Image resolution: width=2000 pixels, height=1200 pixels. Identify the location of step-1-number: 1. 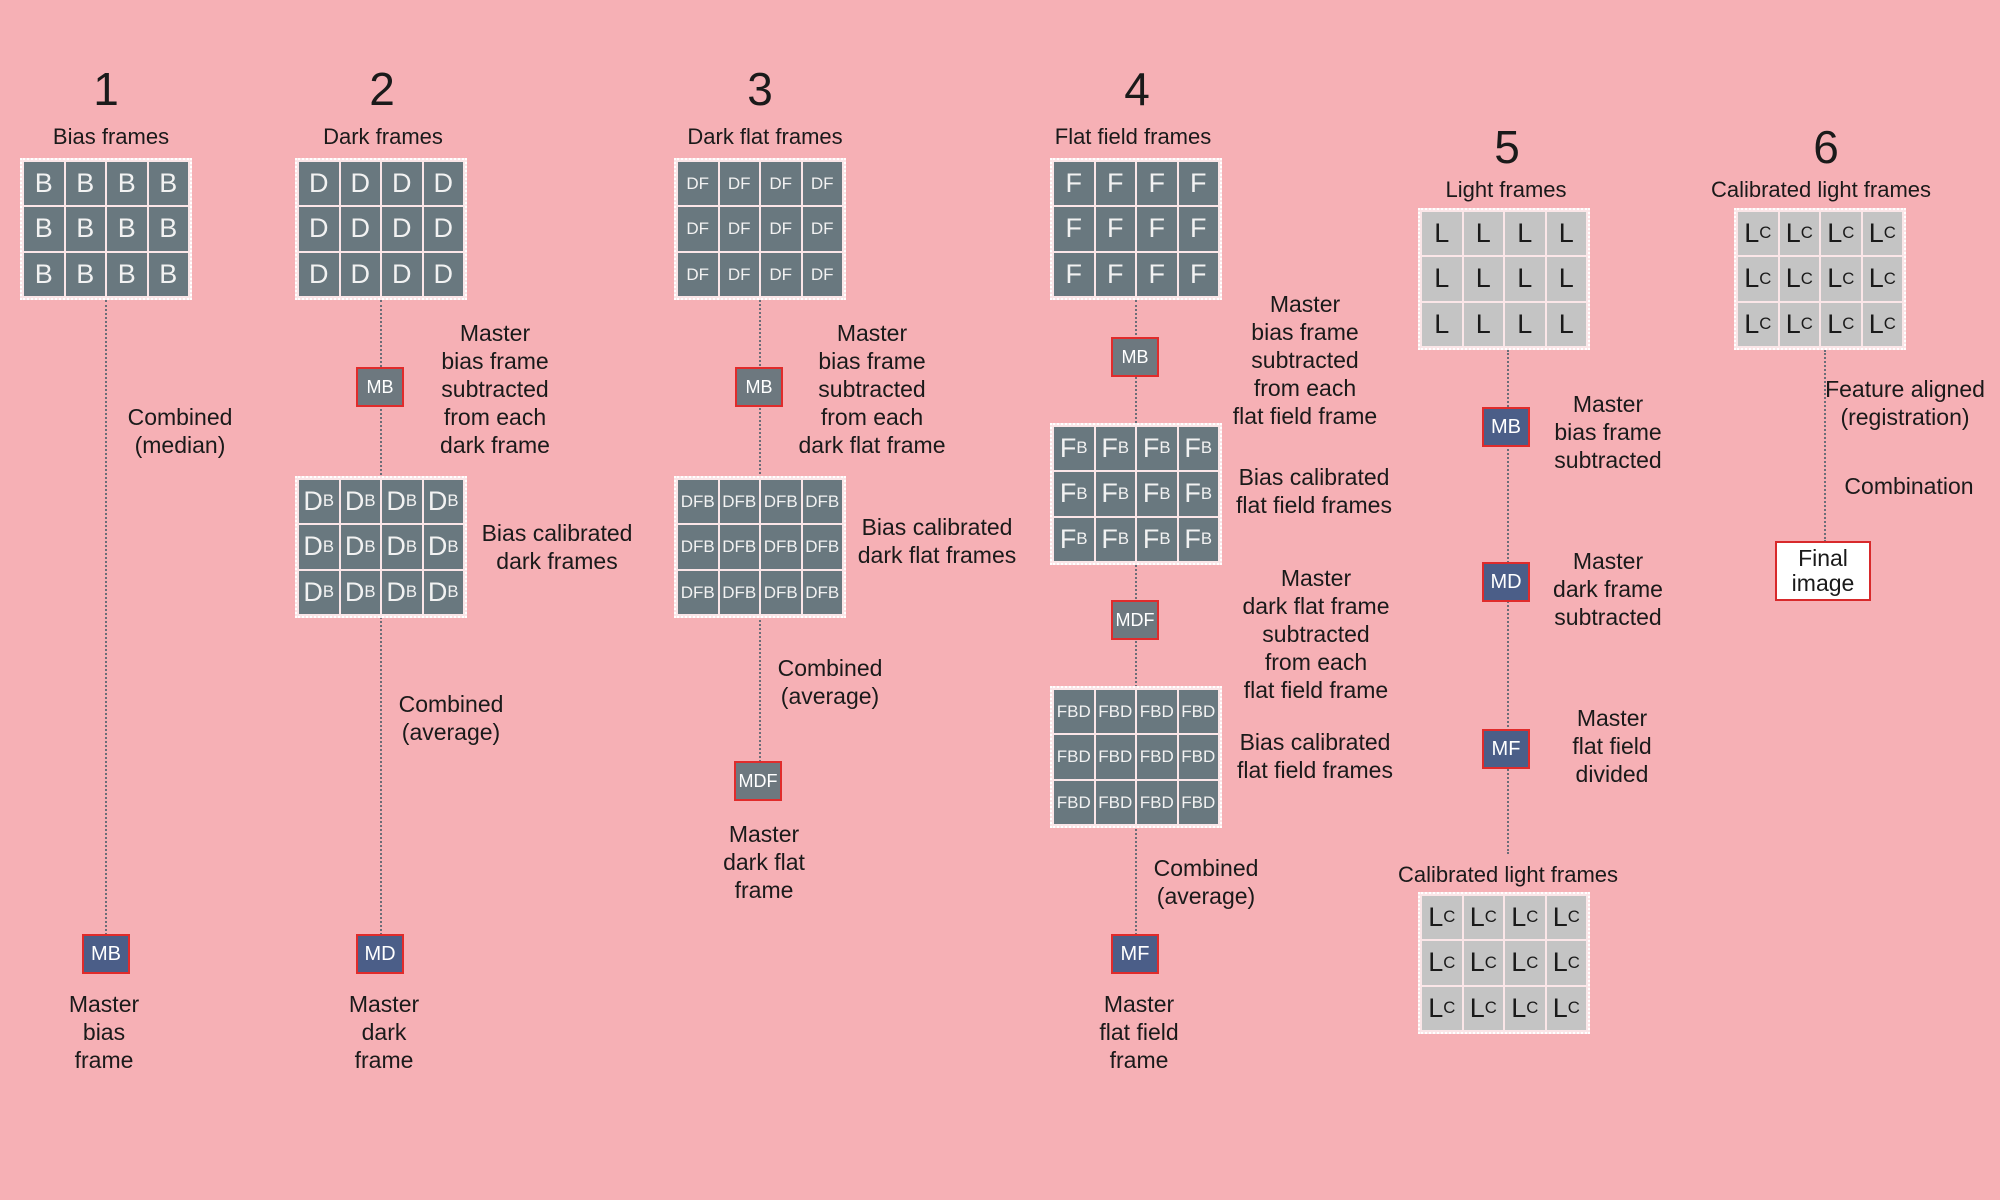
(106, 89).